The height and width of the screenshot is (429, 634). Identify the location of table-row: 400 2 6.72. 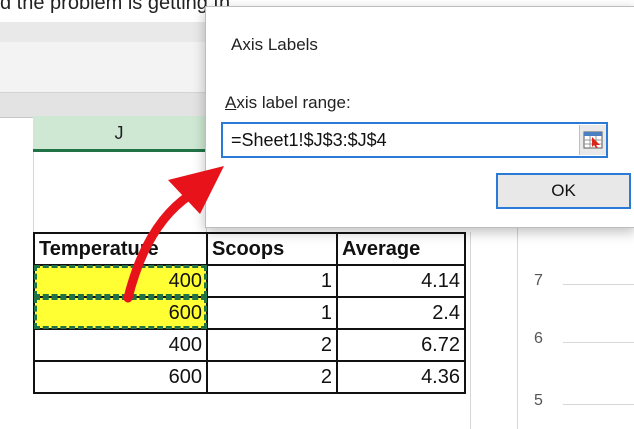
(249, 345).